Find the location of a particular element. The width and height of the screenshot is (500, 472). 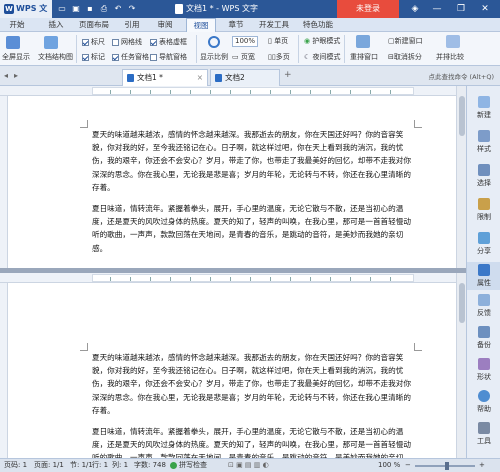

new-doc-icon: ▭ is located at coordinates (62, 9).